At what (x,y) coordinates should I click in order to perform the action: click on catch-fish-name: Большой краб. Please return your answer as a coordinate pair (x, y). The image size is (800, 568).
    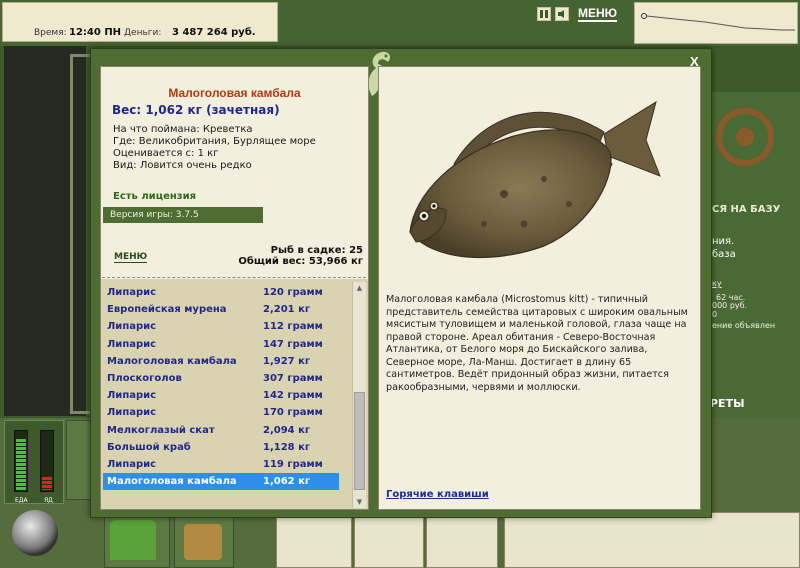
    Looking at the image, I should click on (149, 447).